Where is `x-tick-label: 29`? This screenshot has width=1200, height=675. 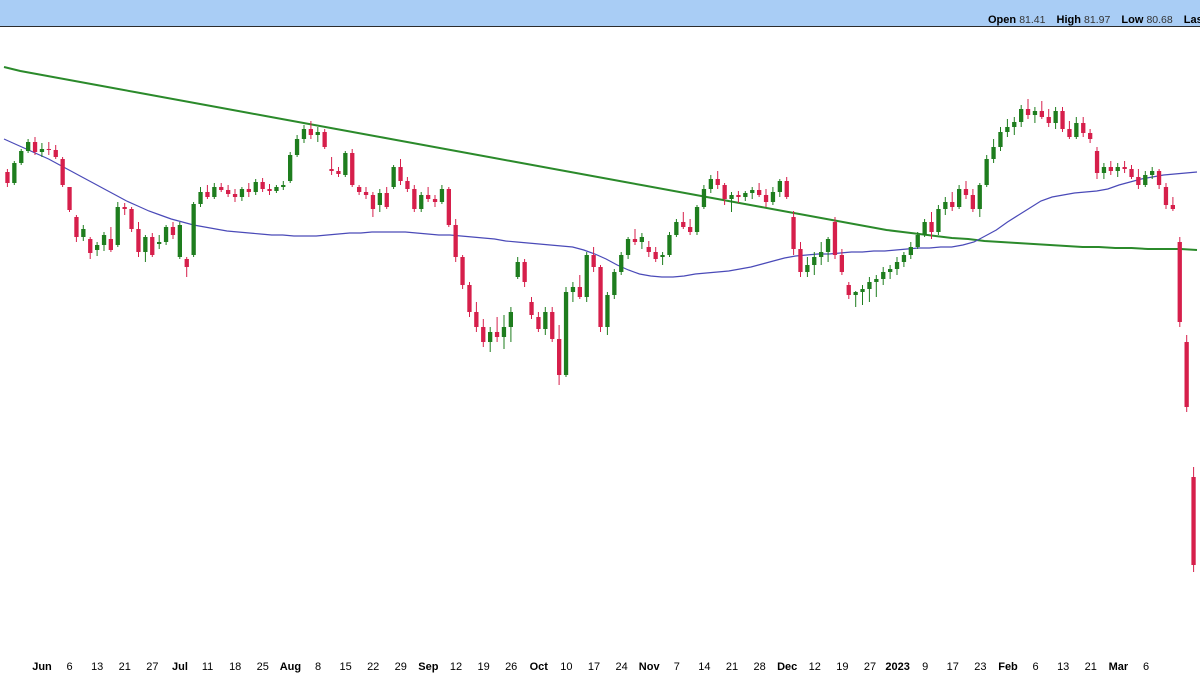 x-tick-label: 29 is located at coordinates (401, 667).